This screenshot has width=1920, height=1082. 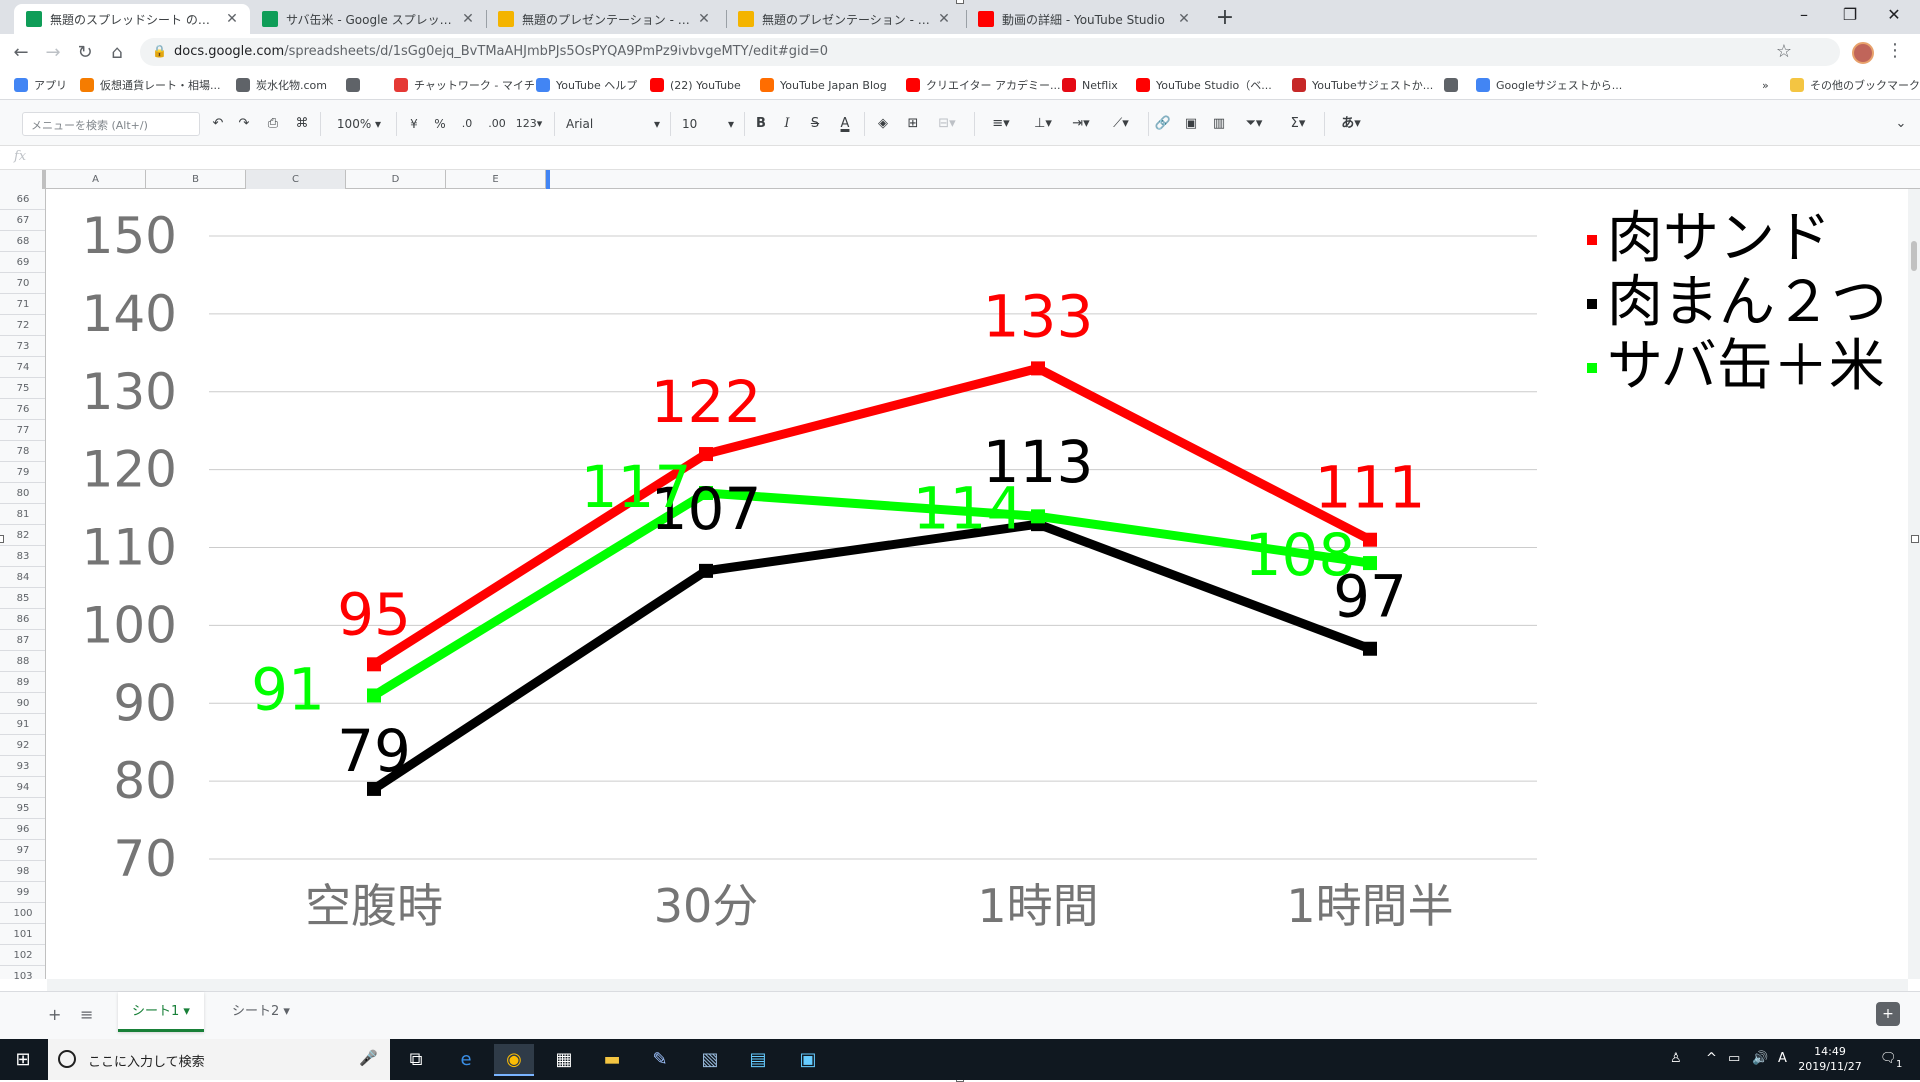 I want to click on undo-icon: ↶, so click(x=218, y=124).